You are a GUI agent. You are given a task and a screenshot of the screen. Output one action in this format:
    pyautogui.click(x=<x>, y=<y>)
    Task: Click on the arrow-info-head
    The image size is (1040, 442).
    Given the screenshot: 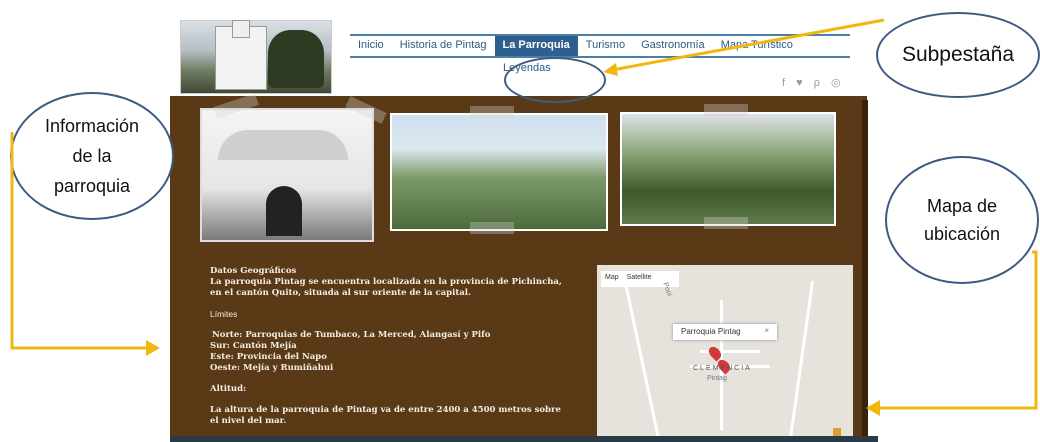 What is the action you would take?
    pyautogui.click(x=153, y=348)
    